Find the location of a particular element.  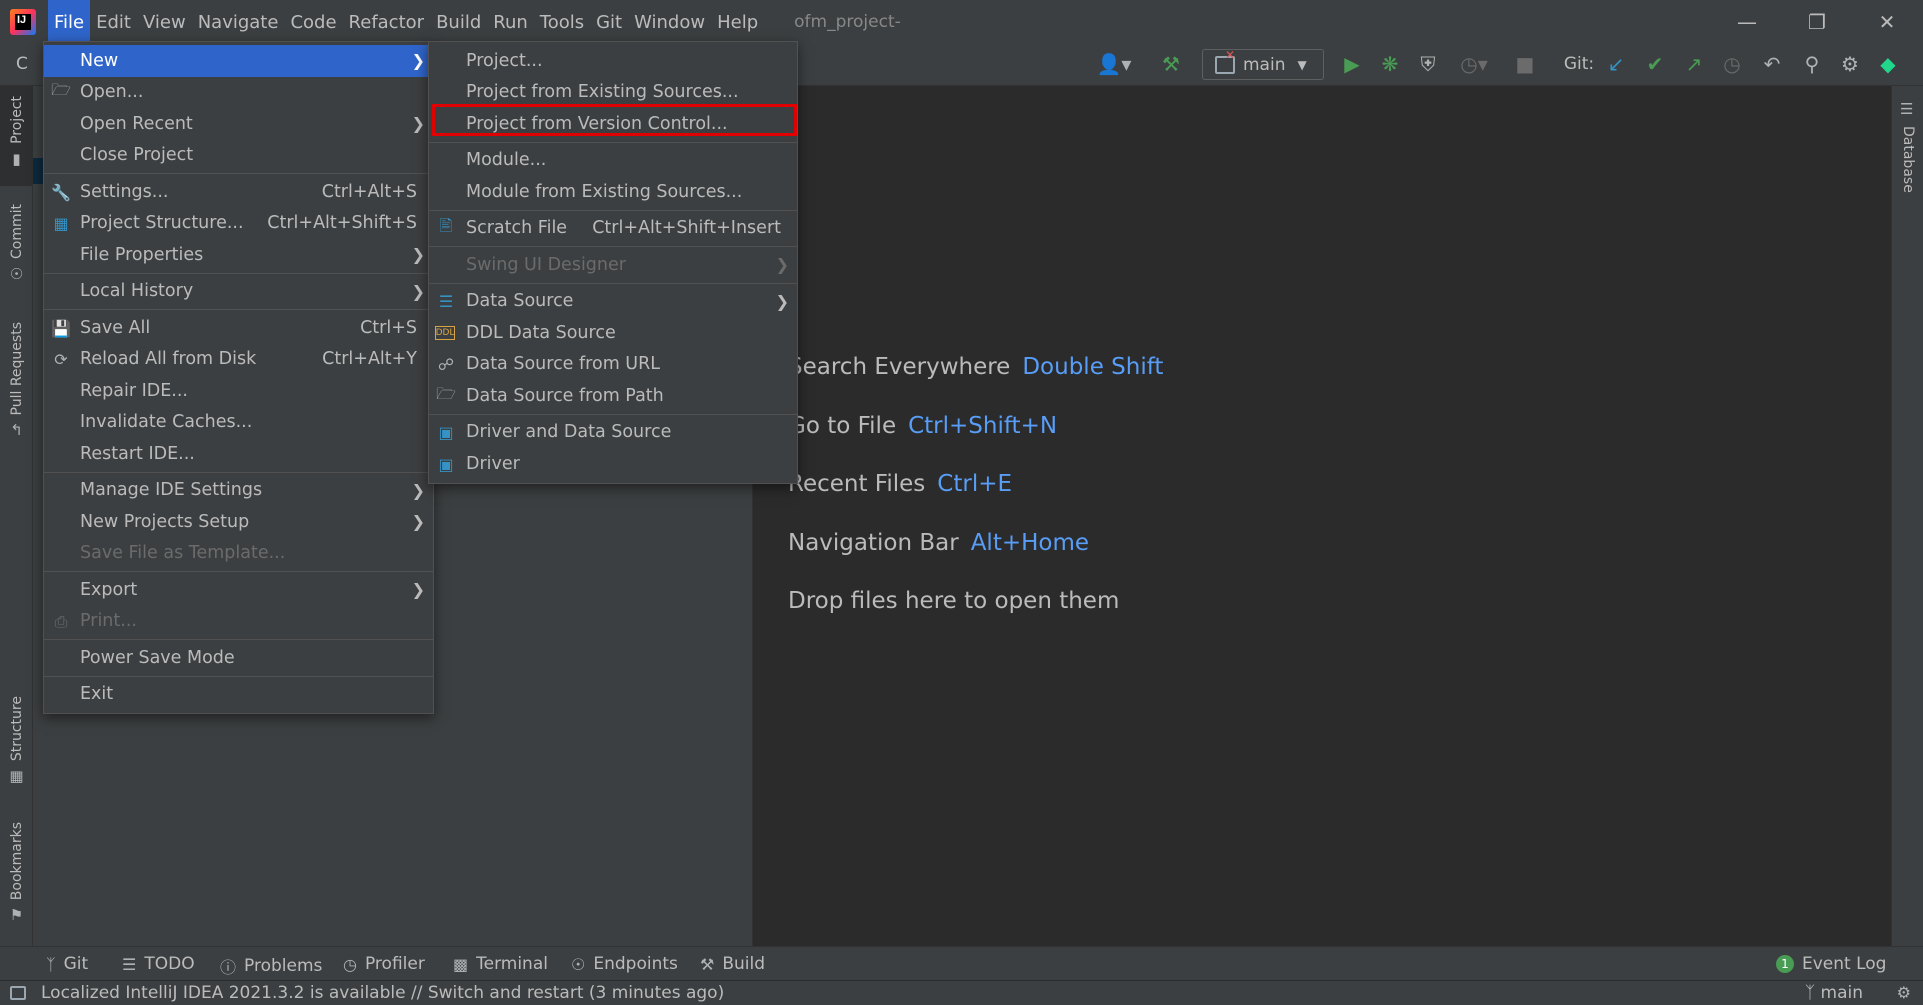

menu-item-manage-ide-settings: Manage IDE Settings ❯ is located at coordinates (238, 491).